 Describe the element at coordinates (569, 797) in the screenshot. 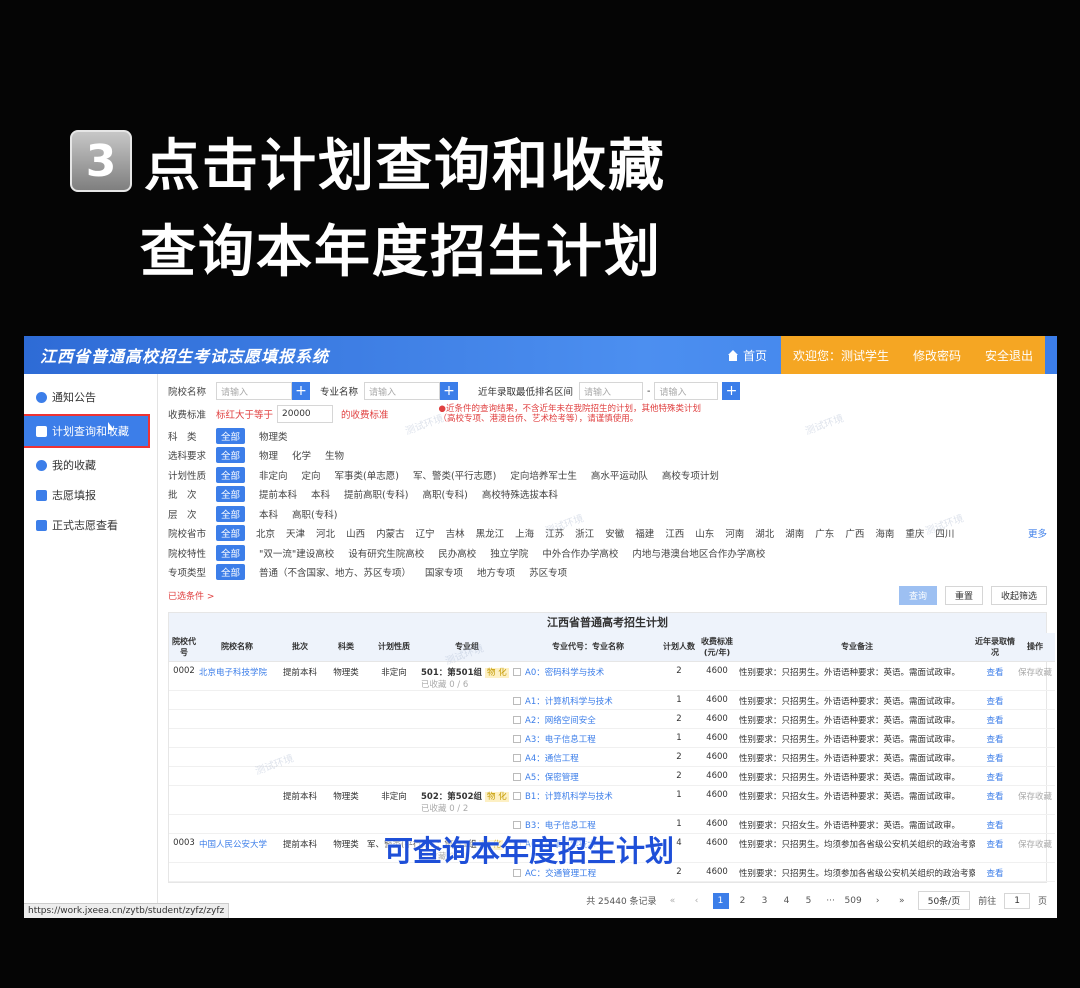

I see `major-name-link: B1：计算机科学与技术` at that location.